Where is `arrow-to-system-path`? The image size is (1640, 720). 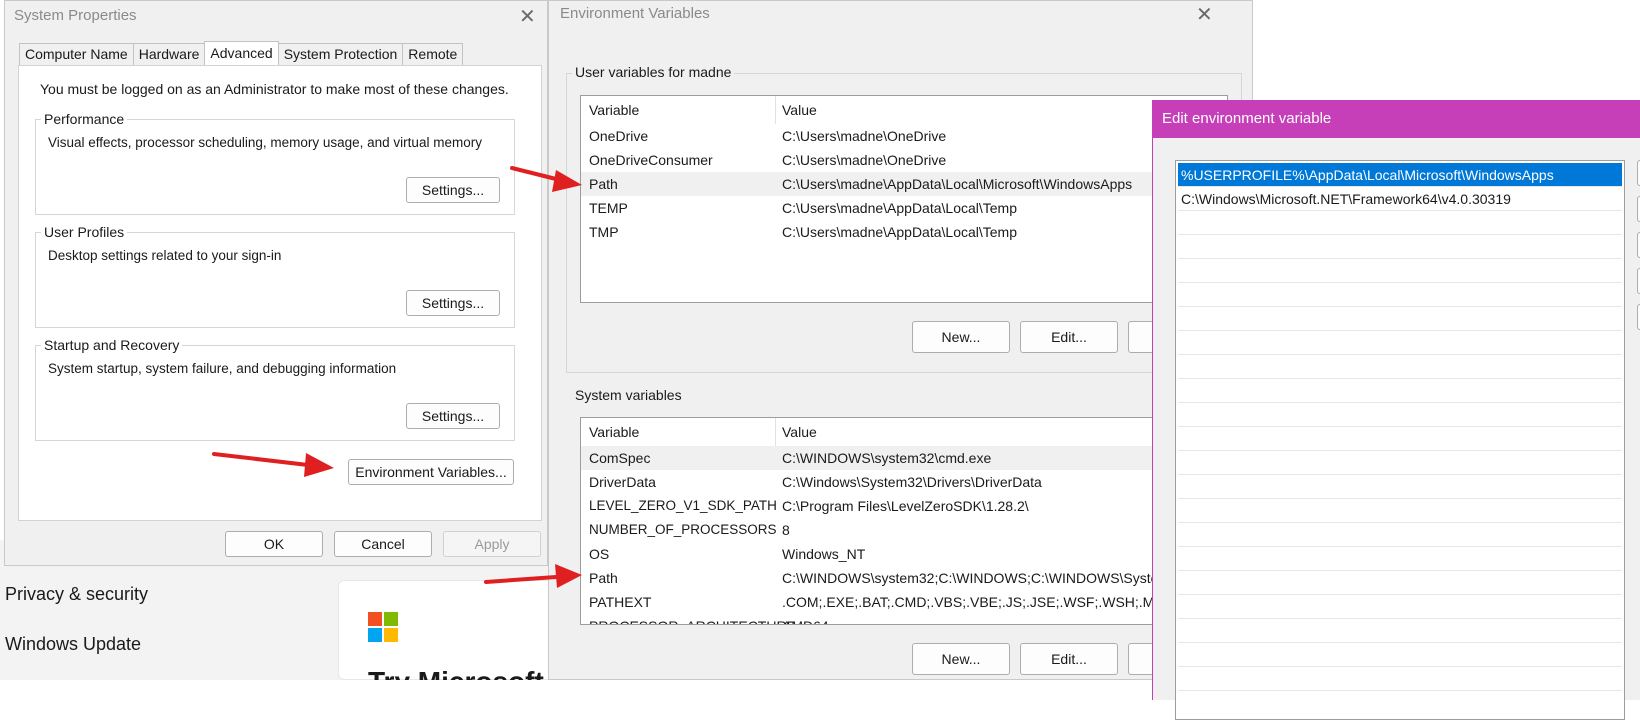
arrow-to-system-path is located at coordinates (521, 579).